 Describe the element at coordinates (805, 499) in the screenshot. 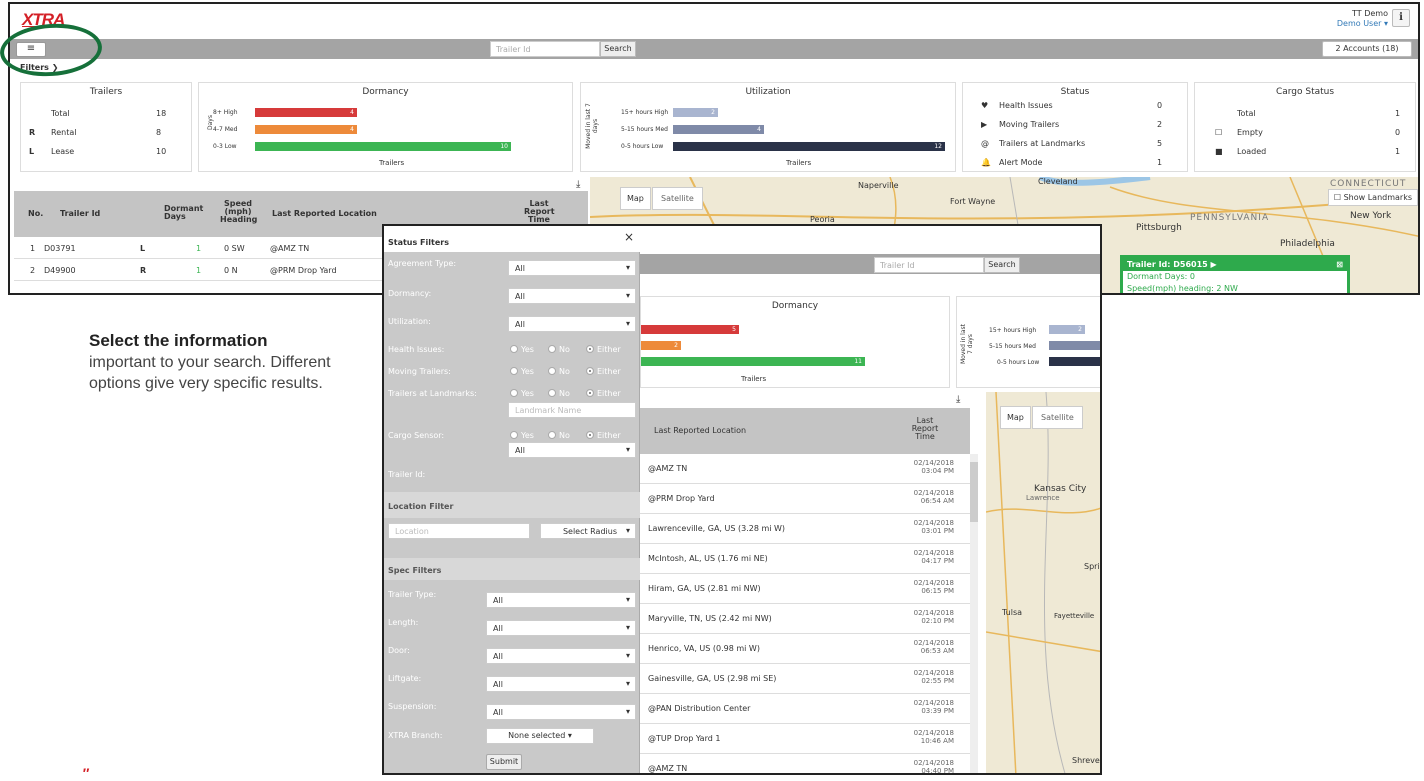

I see `table-row: @PRM Drop Yard 02/14/2018 06:54 AM` at that location.